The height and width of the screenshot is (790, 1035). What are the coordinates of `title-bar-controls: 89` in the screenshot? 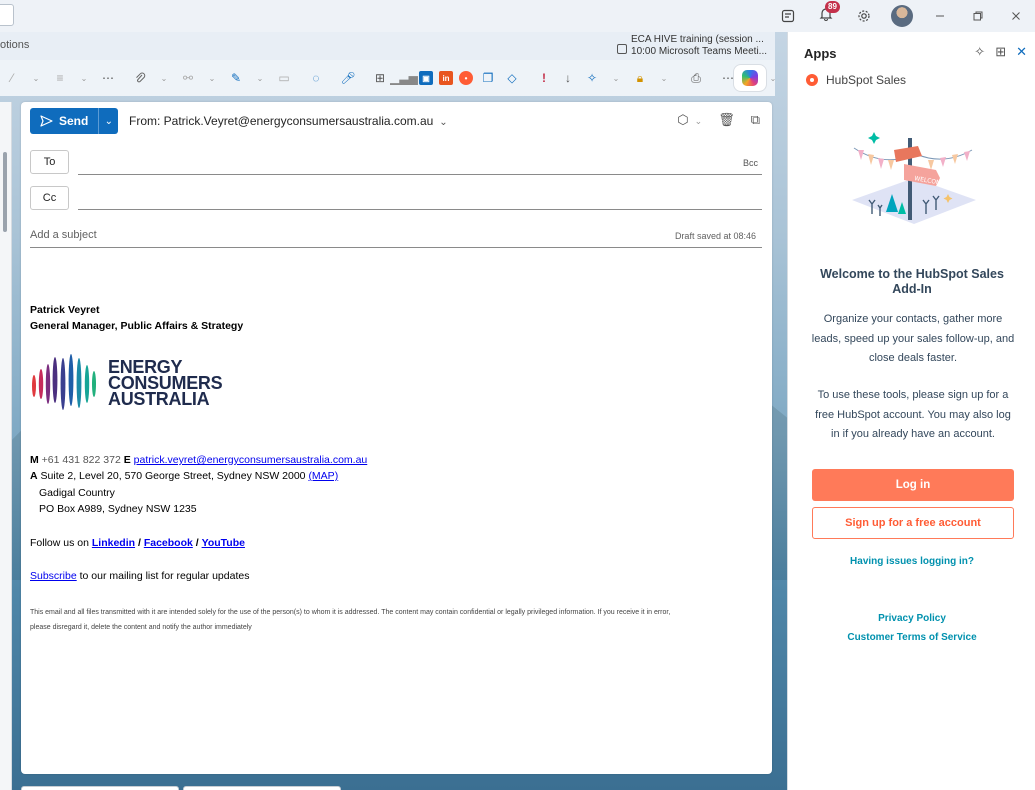 It's located at (902, 16).